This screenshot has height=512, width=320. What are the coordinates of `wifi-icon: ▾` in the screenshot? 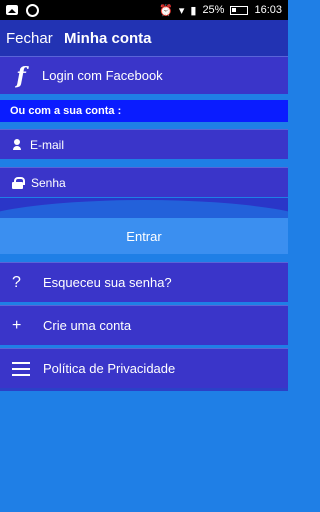 It's located at (181, 10).